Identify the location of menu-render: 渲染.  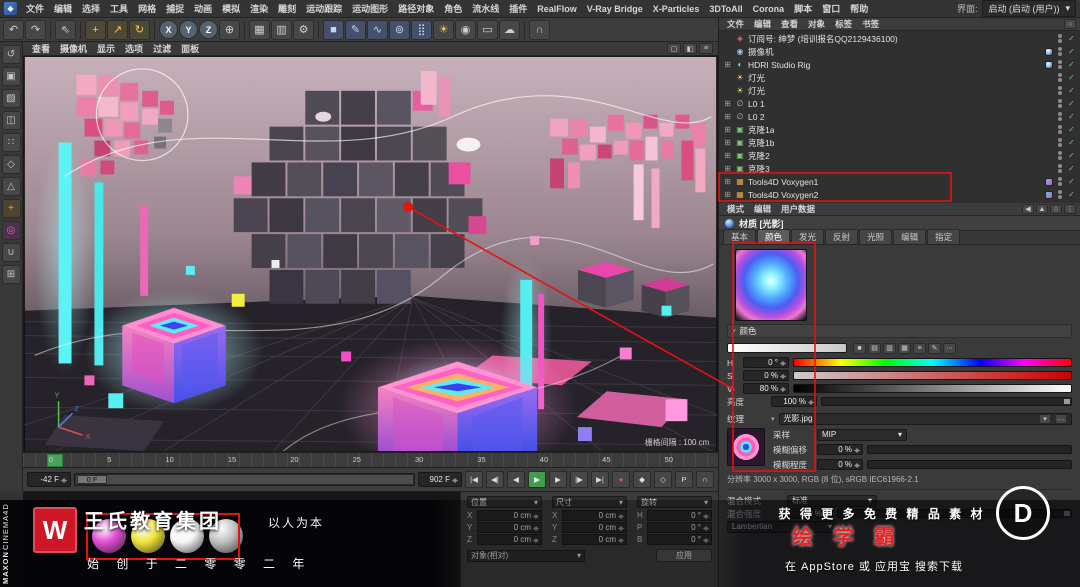
(259, 8).